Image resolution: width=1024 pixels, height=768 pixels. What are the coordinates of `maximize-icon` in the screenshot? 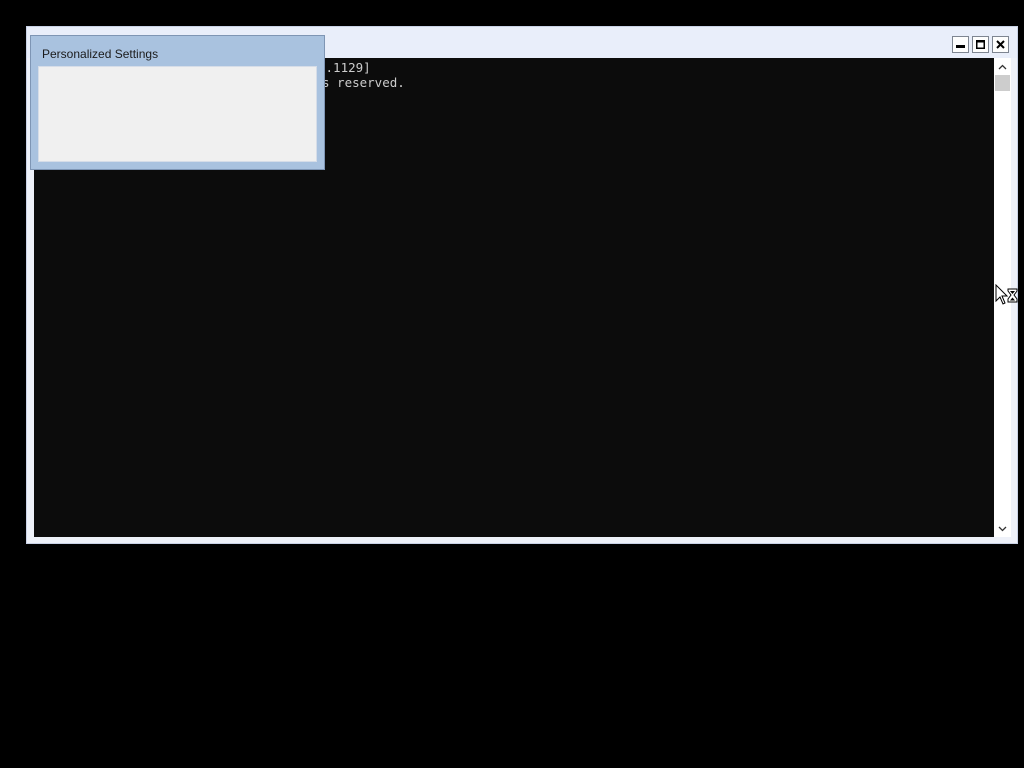 It's located at (980, 44).